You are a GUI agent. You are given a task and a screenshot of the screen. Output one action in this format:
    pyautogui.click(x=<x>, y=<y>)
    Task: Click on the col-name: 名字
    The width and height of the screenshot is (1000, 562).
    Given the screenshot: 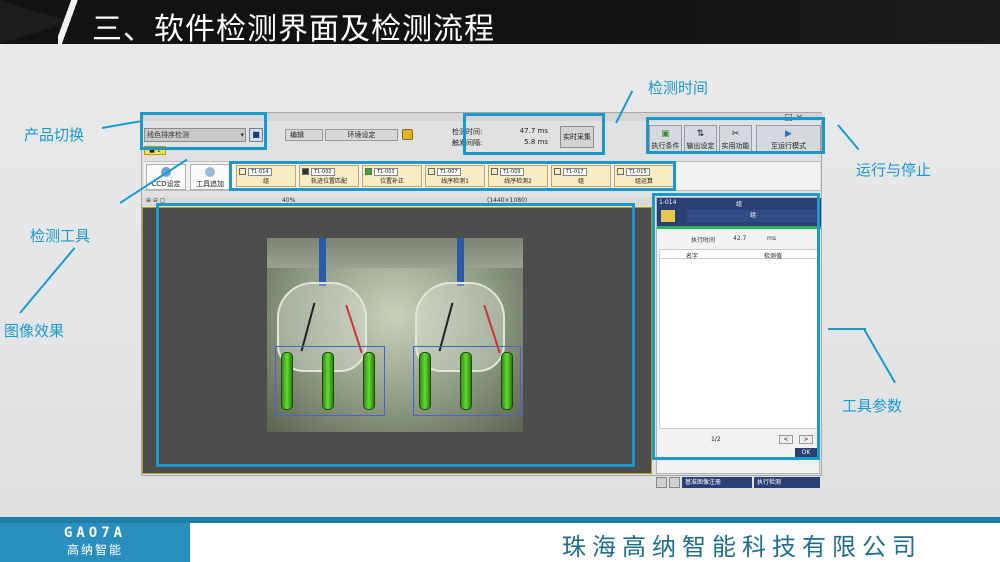 What is the action you would take?
    pyautogui.click(x=692, y=256)
    